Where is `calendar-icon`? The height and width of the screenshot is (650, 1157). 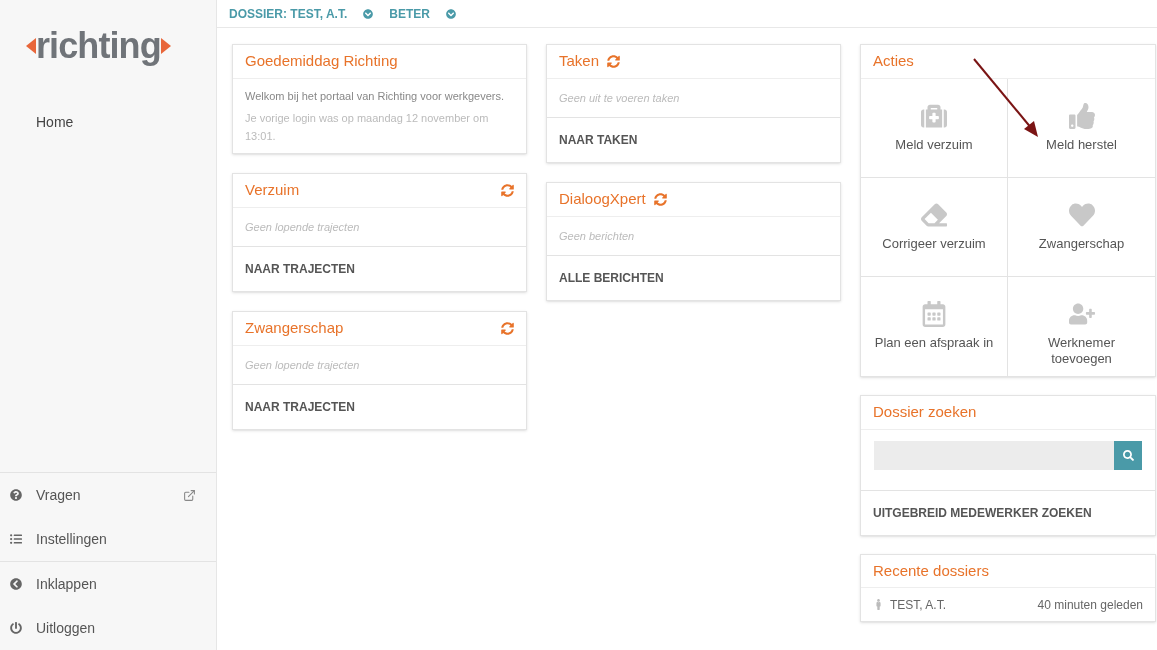
calendar-icon is located at coordinates (934, 314).